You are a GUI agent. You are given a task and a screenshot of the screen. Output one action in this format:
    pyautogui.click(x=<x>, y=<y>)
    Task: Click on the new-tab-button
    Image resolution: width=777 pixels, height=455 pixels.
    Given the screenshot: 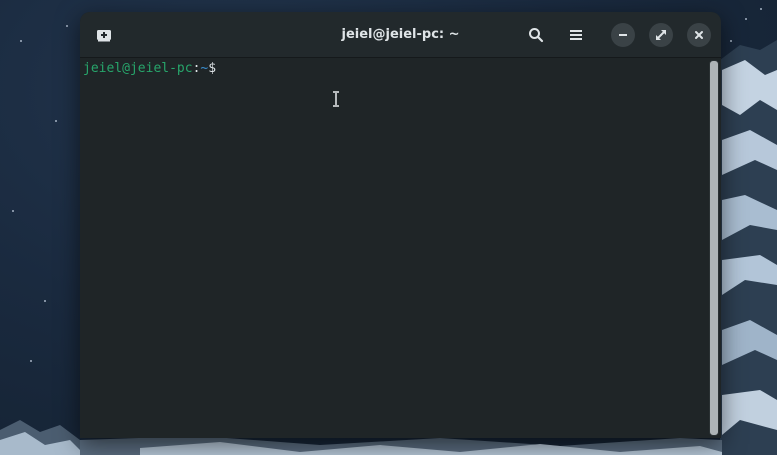 What is the action you would take?
    pyautogui.click(x=104, y=35)
    